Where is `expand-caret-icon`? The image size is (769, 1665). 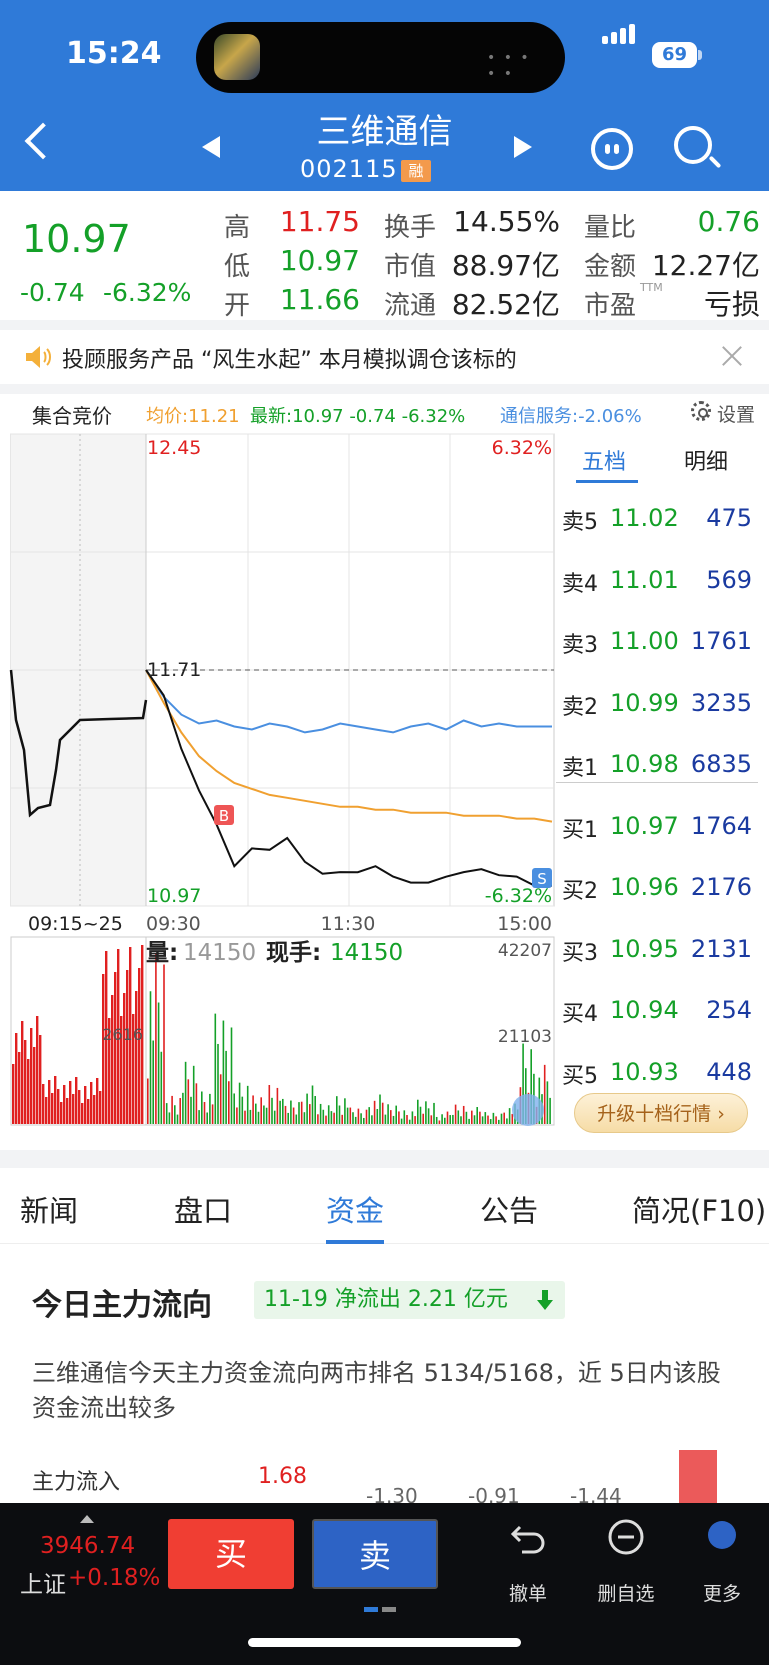
expand-caret-icon is located at coordinates (87, 1519).